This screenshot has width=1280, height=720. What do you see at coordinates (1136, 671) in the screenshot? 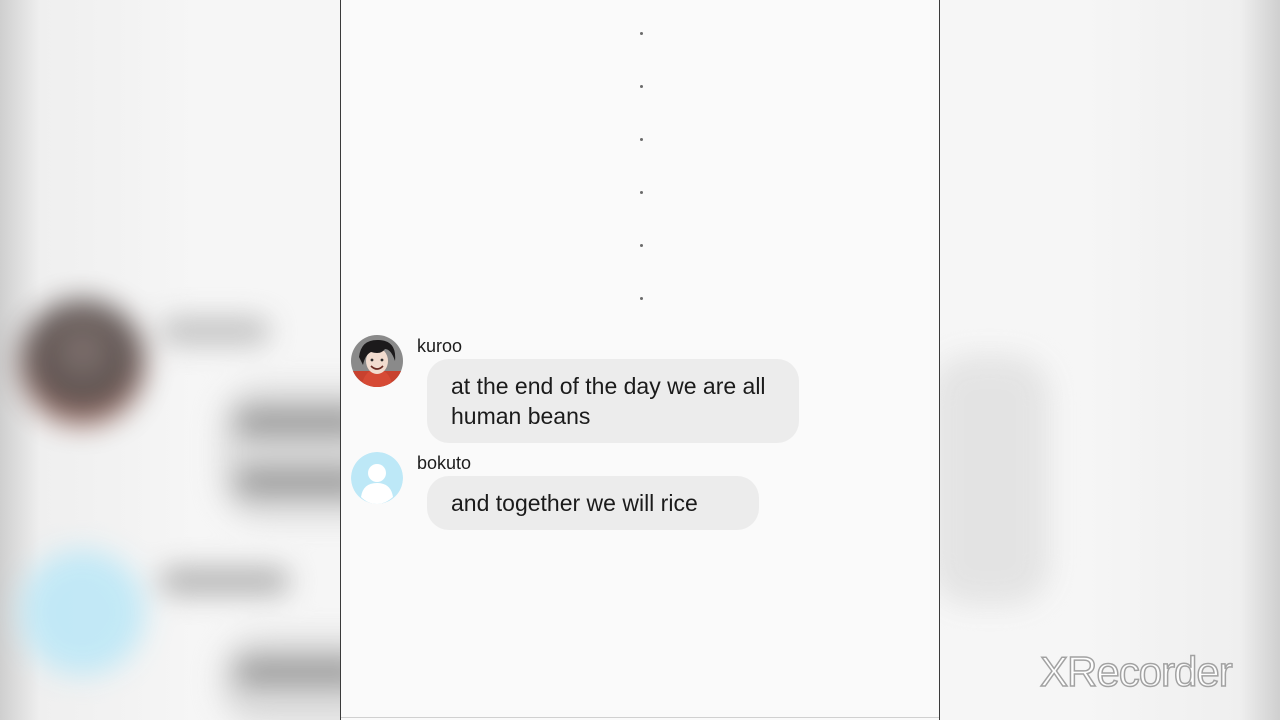
I see `recorder-watermark: XRecorder` at bounding box center [1136, 671].